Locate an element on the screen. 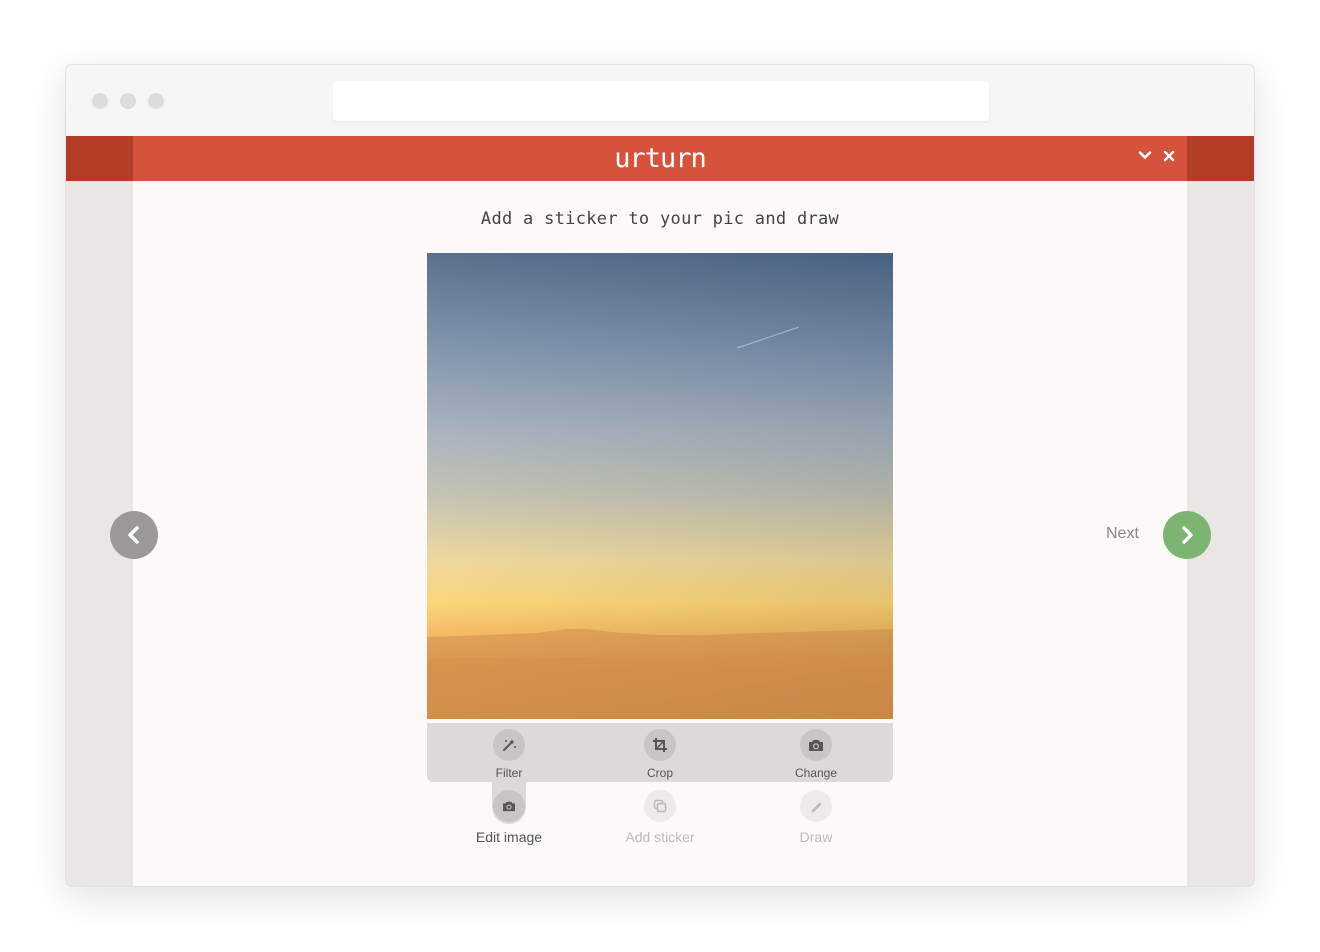 Image resolution: width=1320 pixels, height=952 pixels. chevron-down-icon is located at coordinates (1145, 158).